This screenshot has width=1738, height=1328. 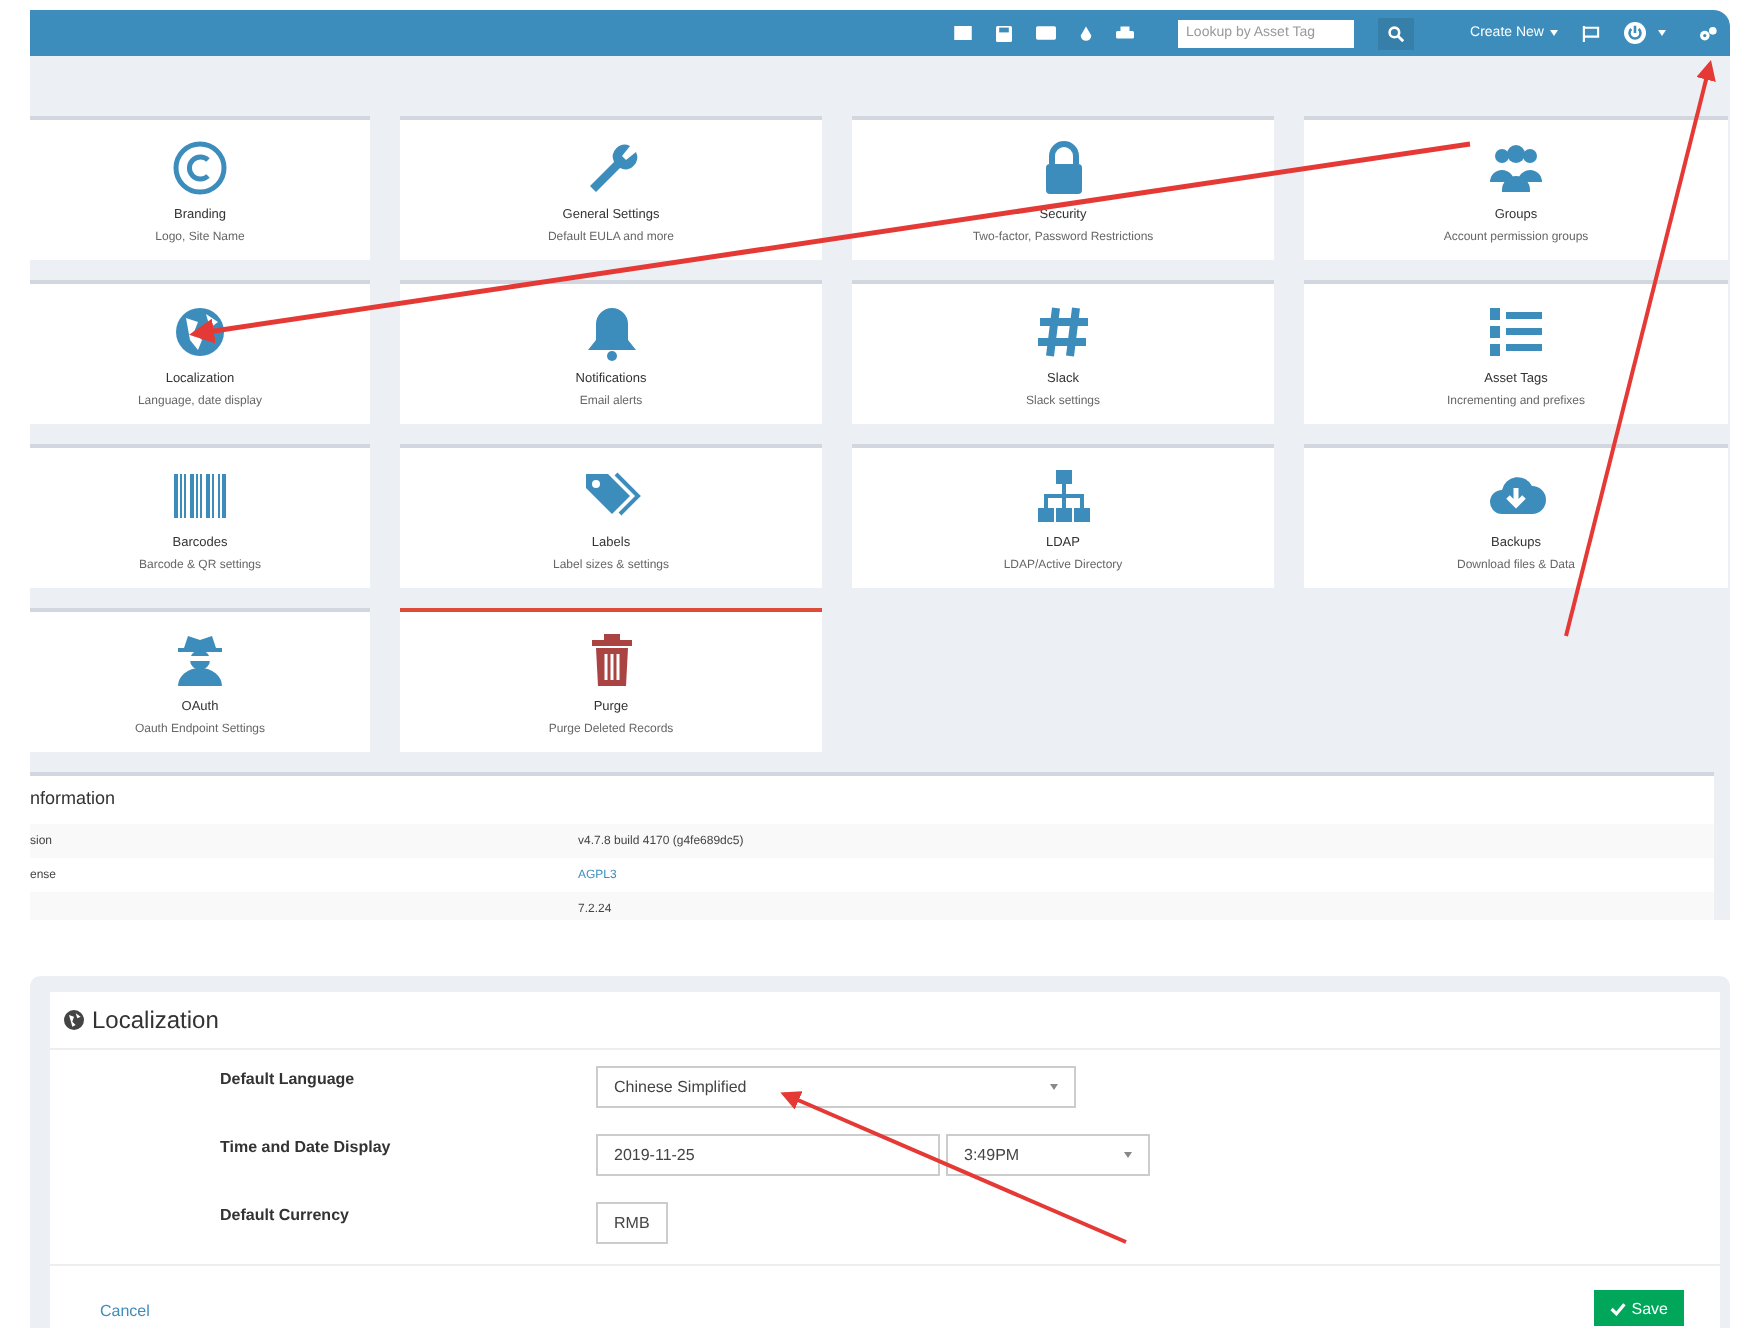 What do you see at coordinates (632, 1223) in the screenshot?
I see `input-field: RMB` at bounding box center [632, 1223].